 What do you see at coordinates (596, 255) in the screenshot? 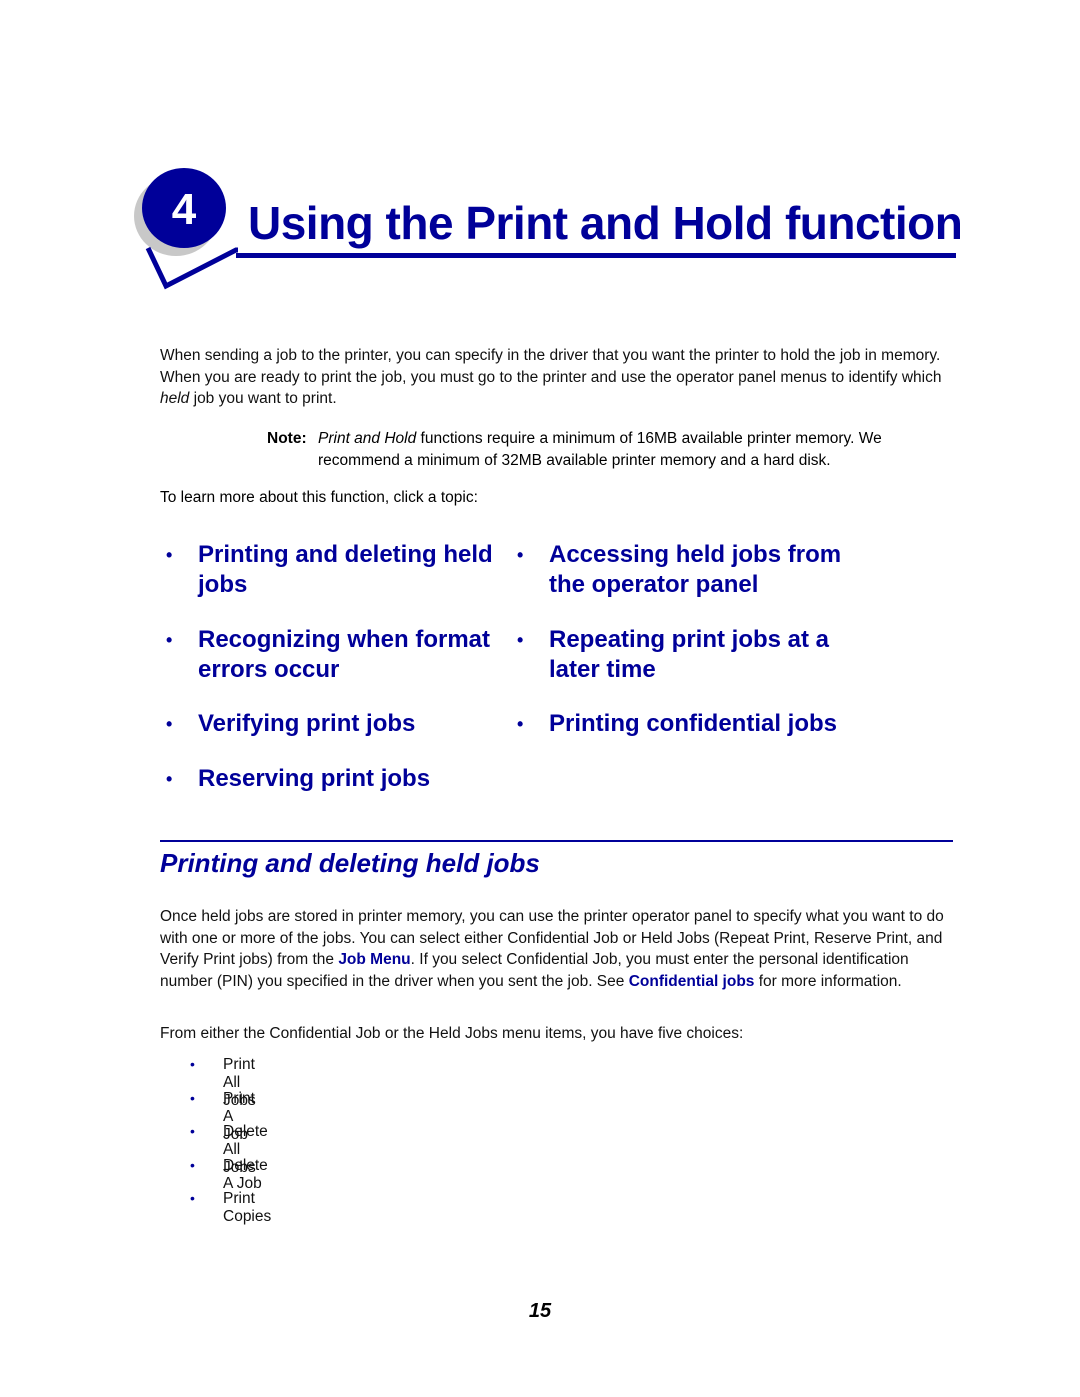
I see `heading-rule` at bounding box center [596, 255].